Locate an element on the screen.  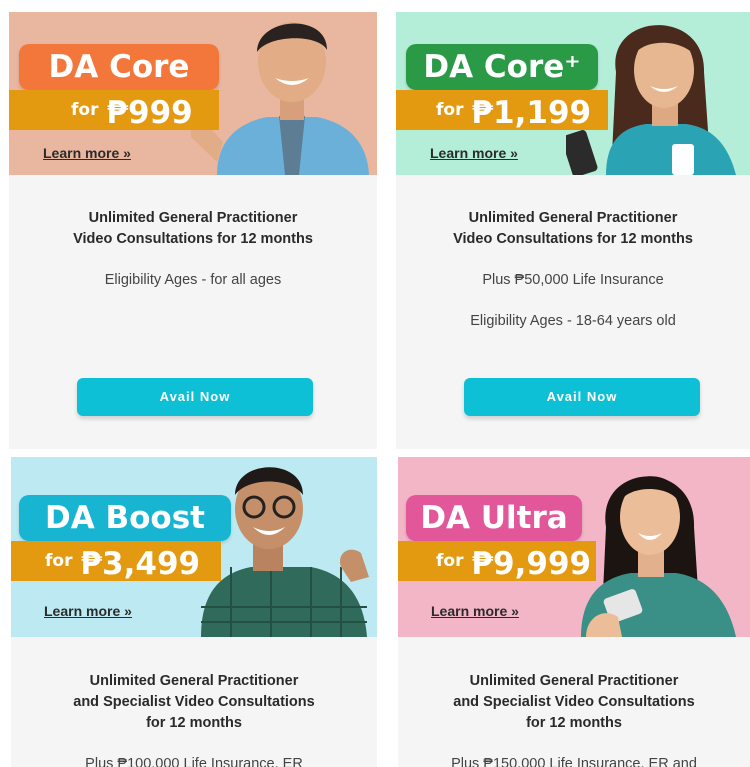
plan-name: DA Core⁺ is located at coordinates (502, 67).